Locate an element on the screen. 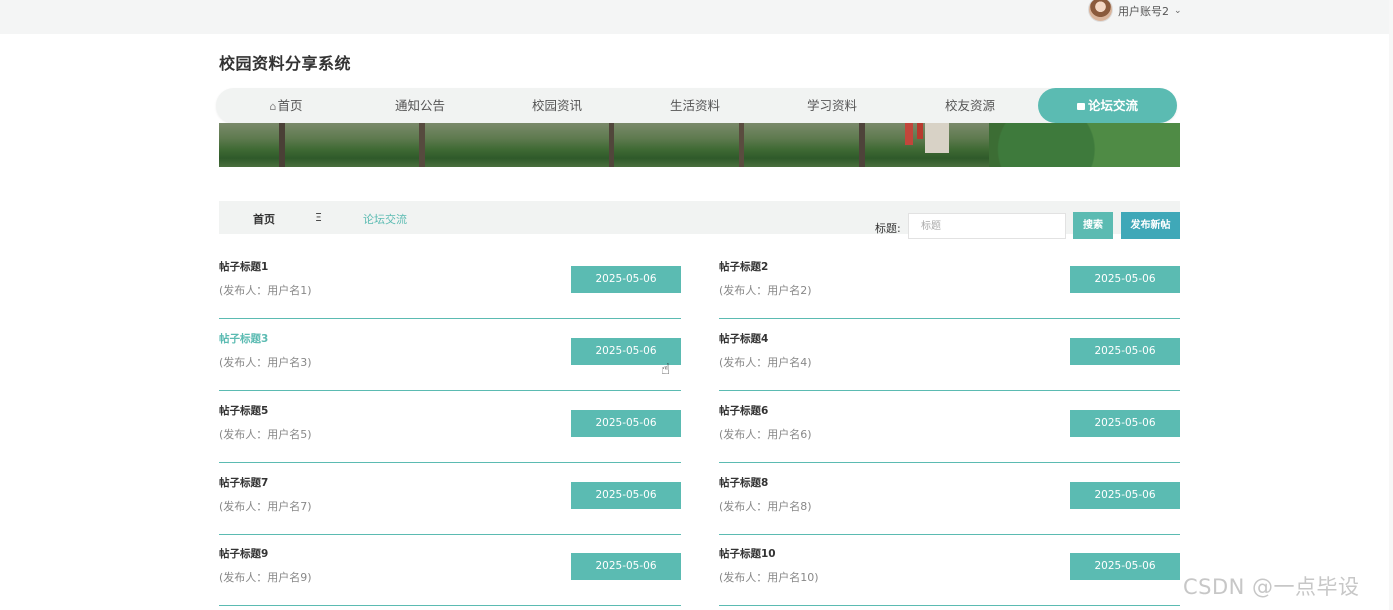  watermark: CSDN @一点毕设 is located at coordinates (1271, 587).